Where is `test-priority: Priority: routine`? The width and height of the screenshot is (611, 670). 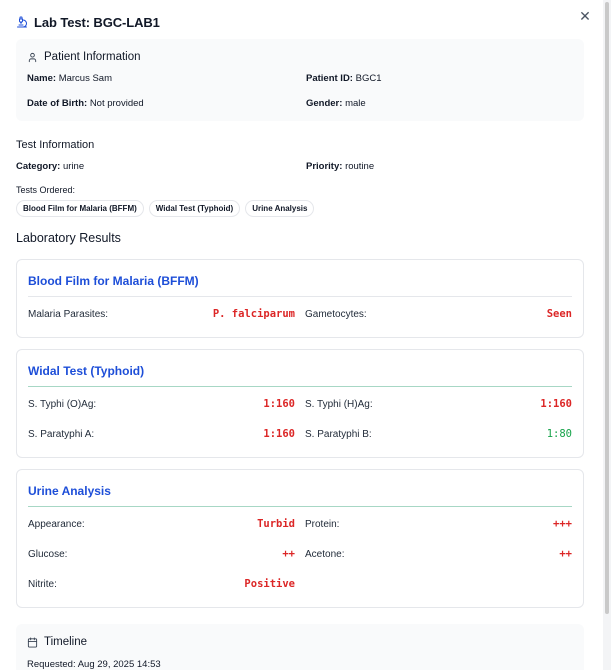
test-priority: Priority: routine is located at coordinates (340, 166).